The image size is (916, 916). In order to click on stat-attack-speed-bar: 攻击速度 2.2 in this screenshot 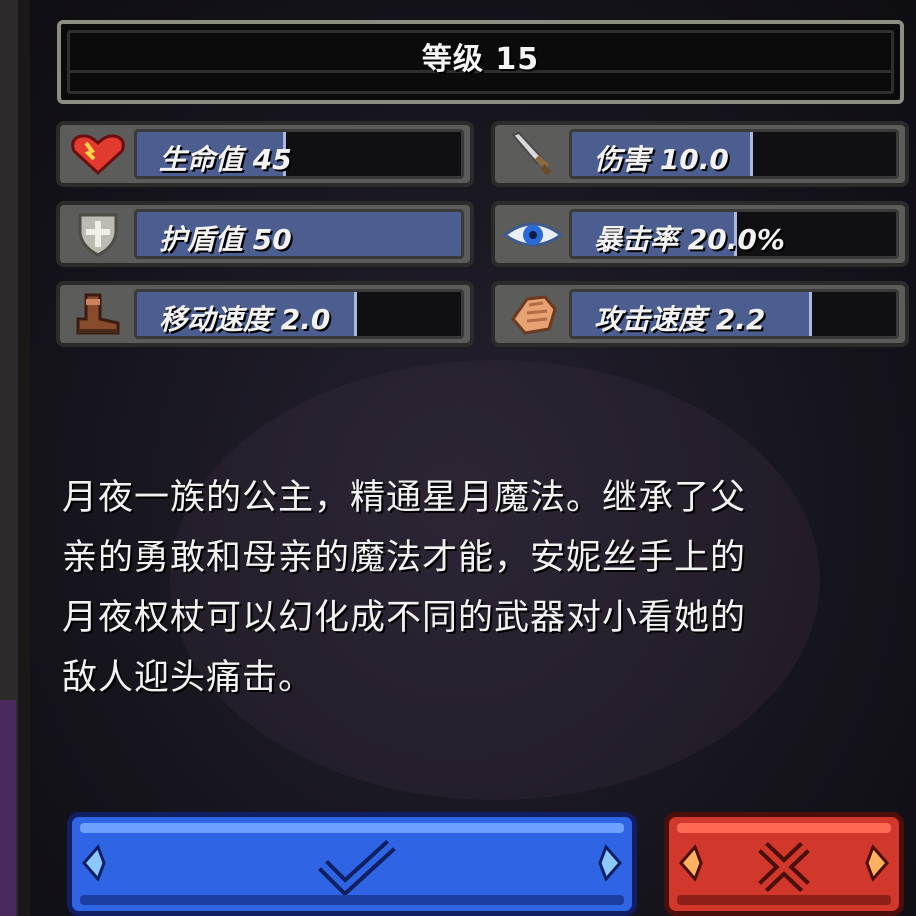, I will do `click(734, 314)`.